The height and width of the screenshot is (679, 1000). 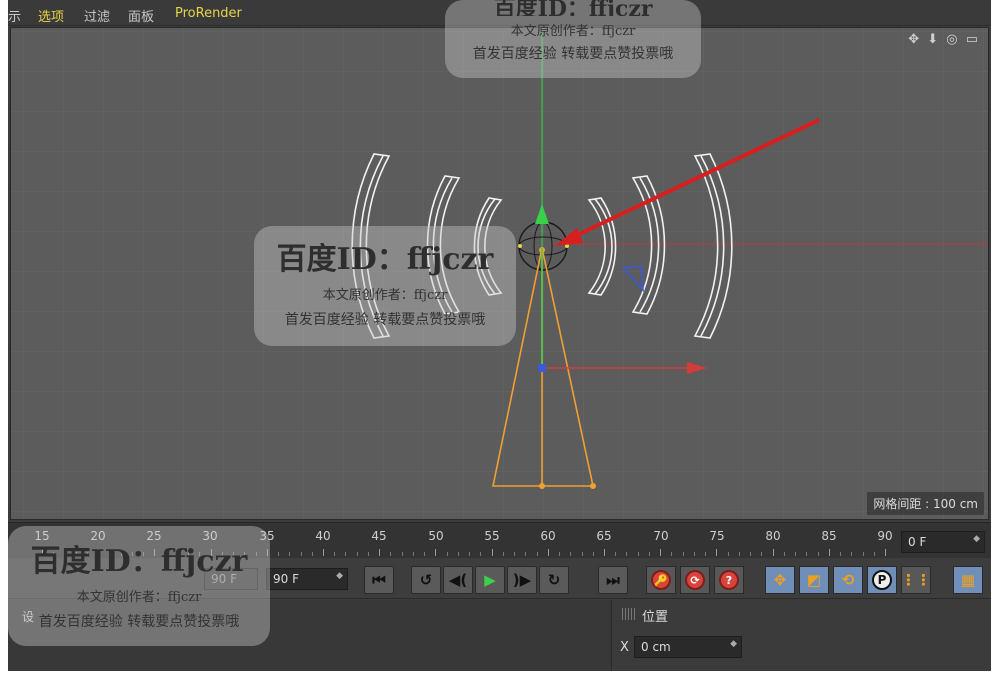 What do you see at coordinates (604, 536) in the screenshot?
I see `tick-label: 65` at bounding box center [604, 536].